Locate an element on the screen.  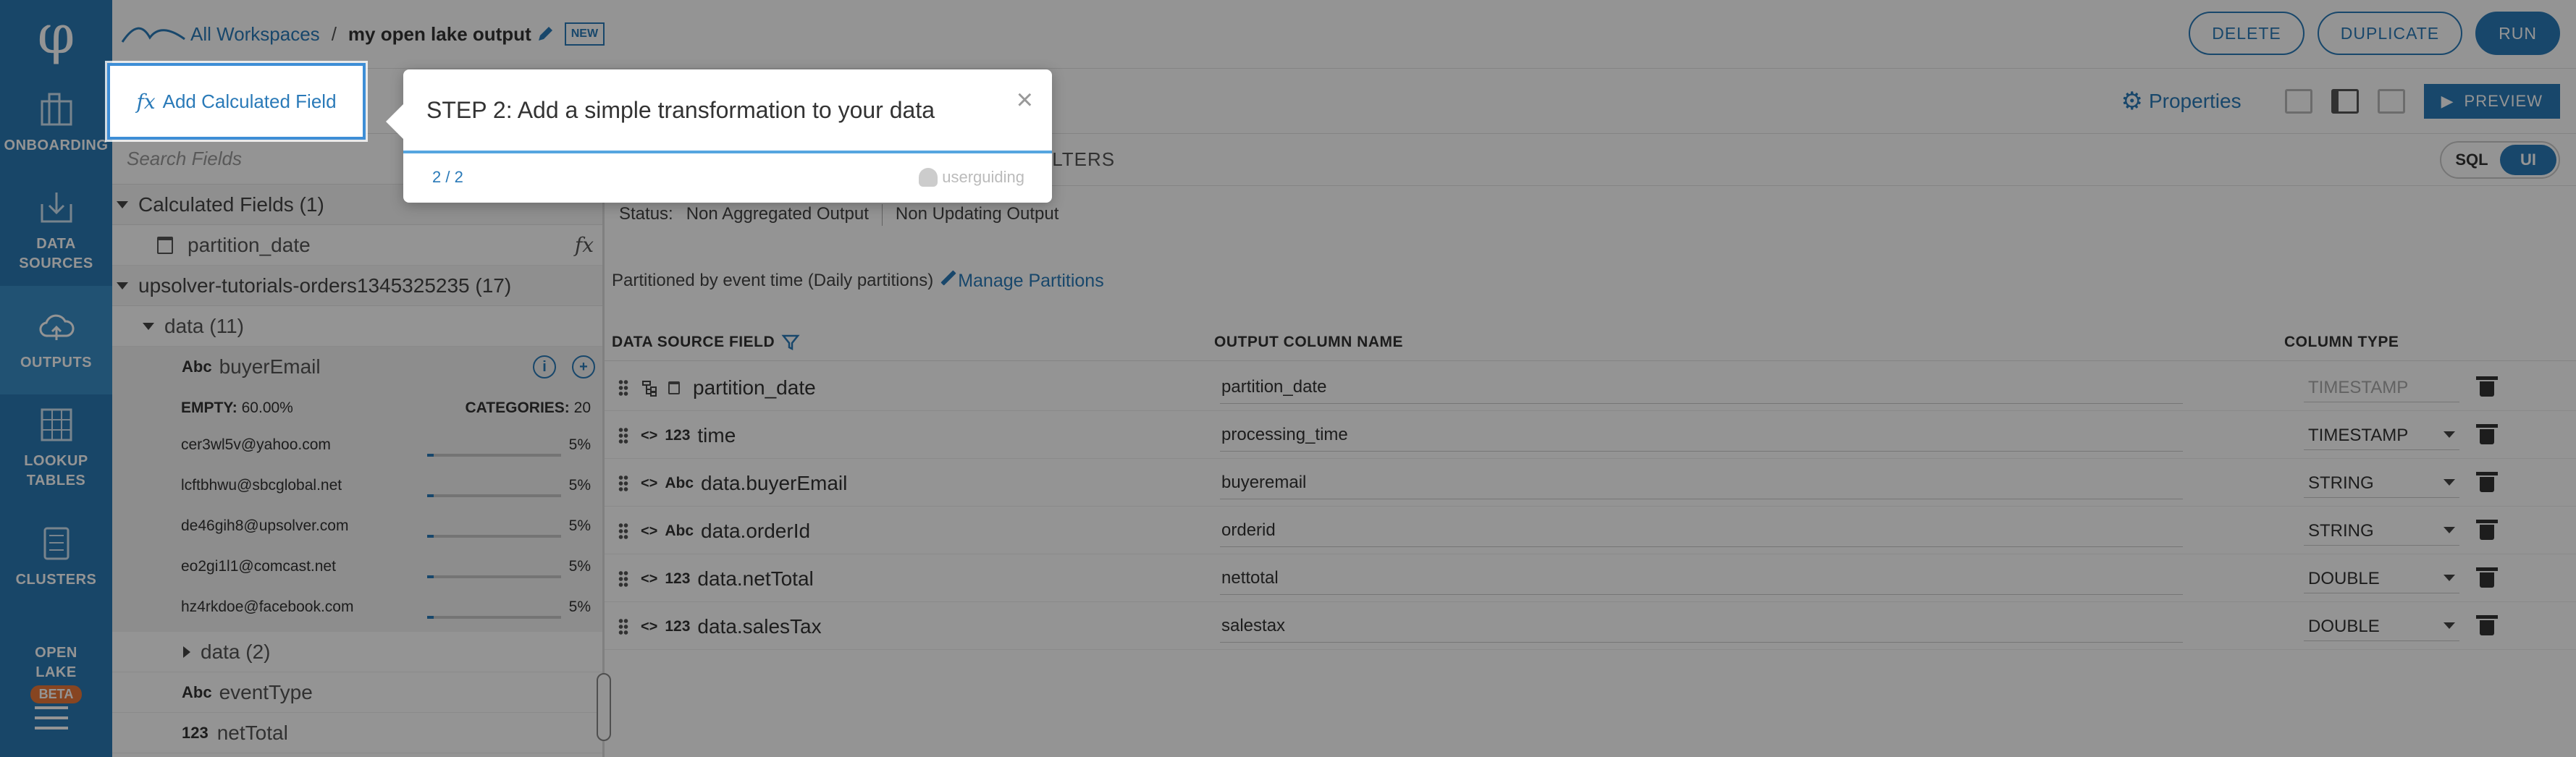
userguiding-brand: userguiding is located at coordinates (971, 177).